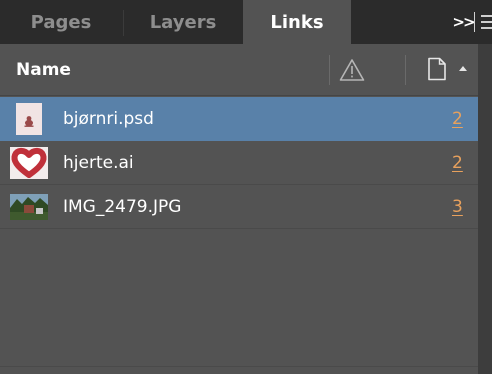 This screenshot has width=492, height=374. I want to click on page-icon, so click(437, 69).